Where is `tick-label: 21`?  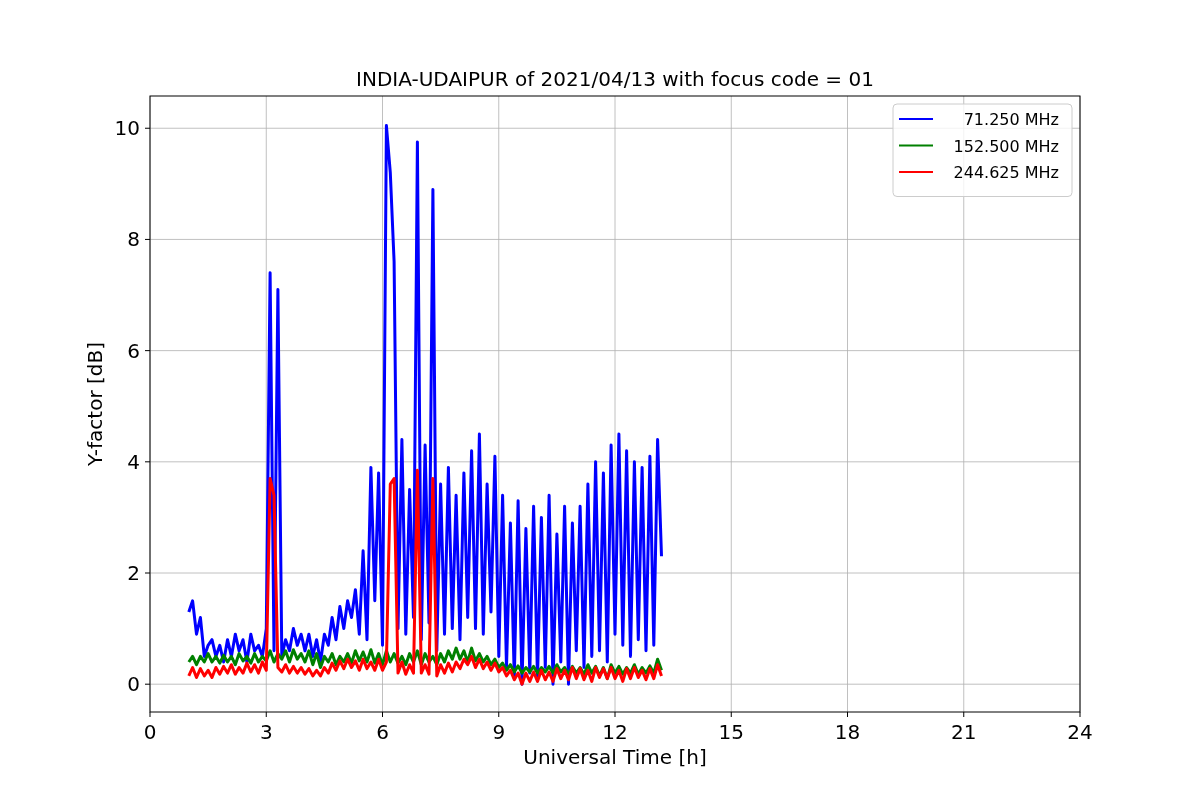 tick-label: 21 is located at coordinates (964, 732).